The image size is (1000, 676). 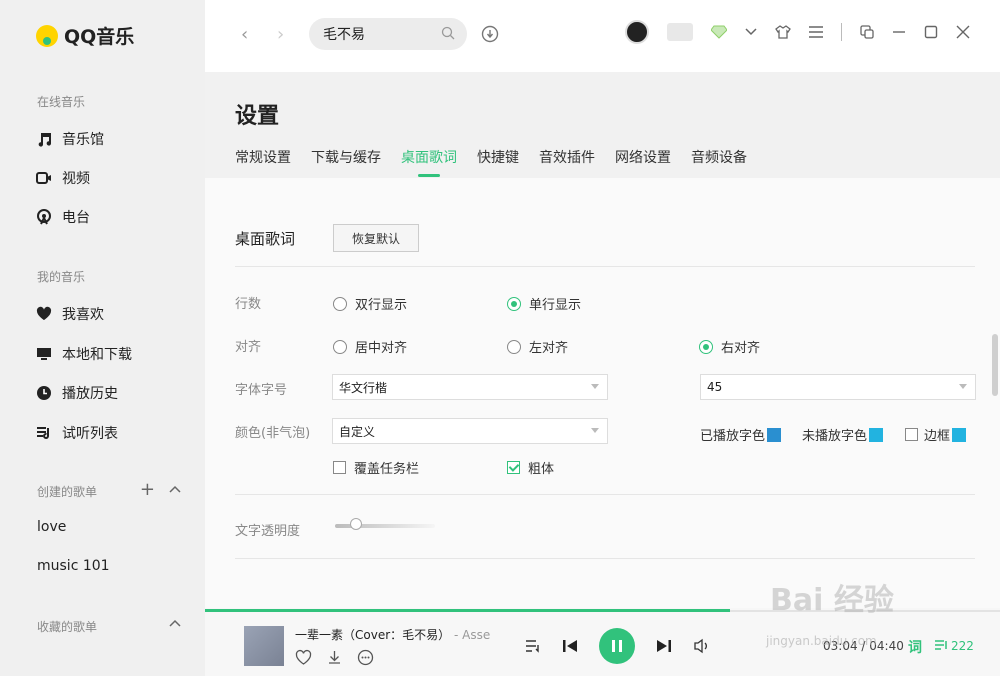 What do you see at coordinates (244, 34) in the screenshot?
I see `back-arrow-icon: ‹` at bounding box center [244, 34].